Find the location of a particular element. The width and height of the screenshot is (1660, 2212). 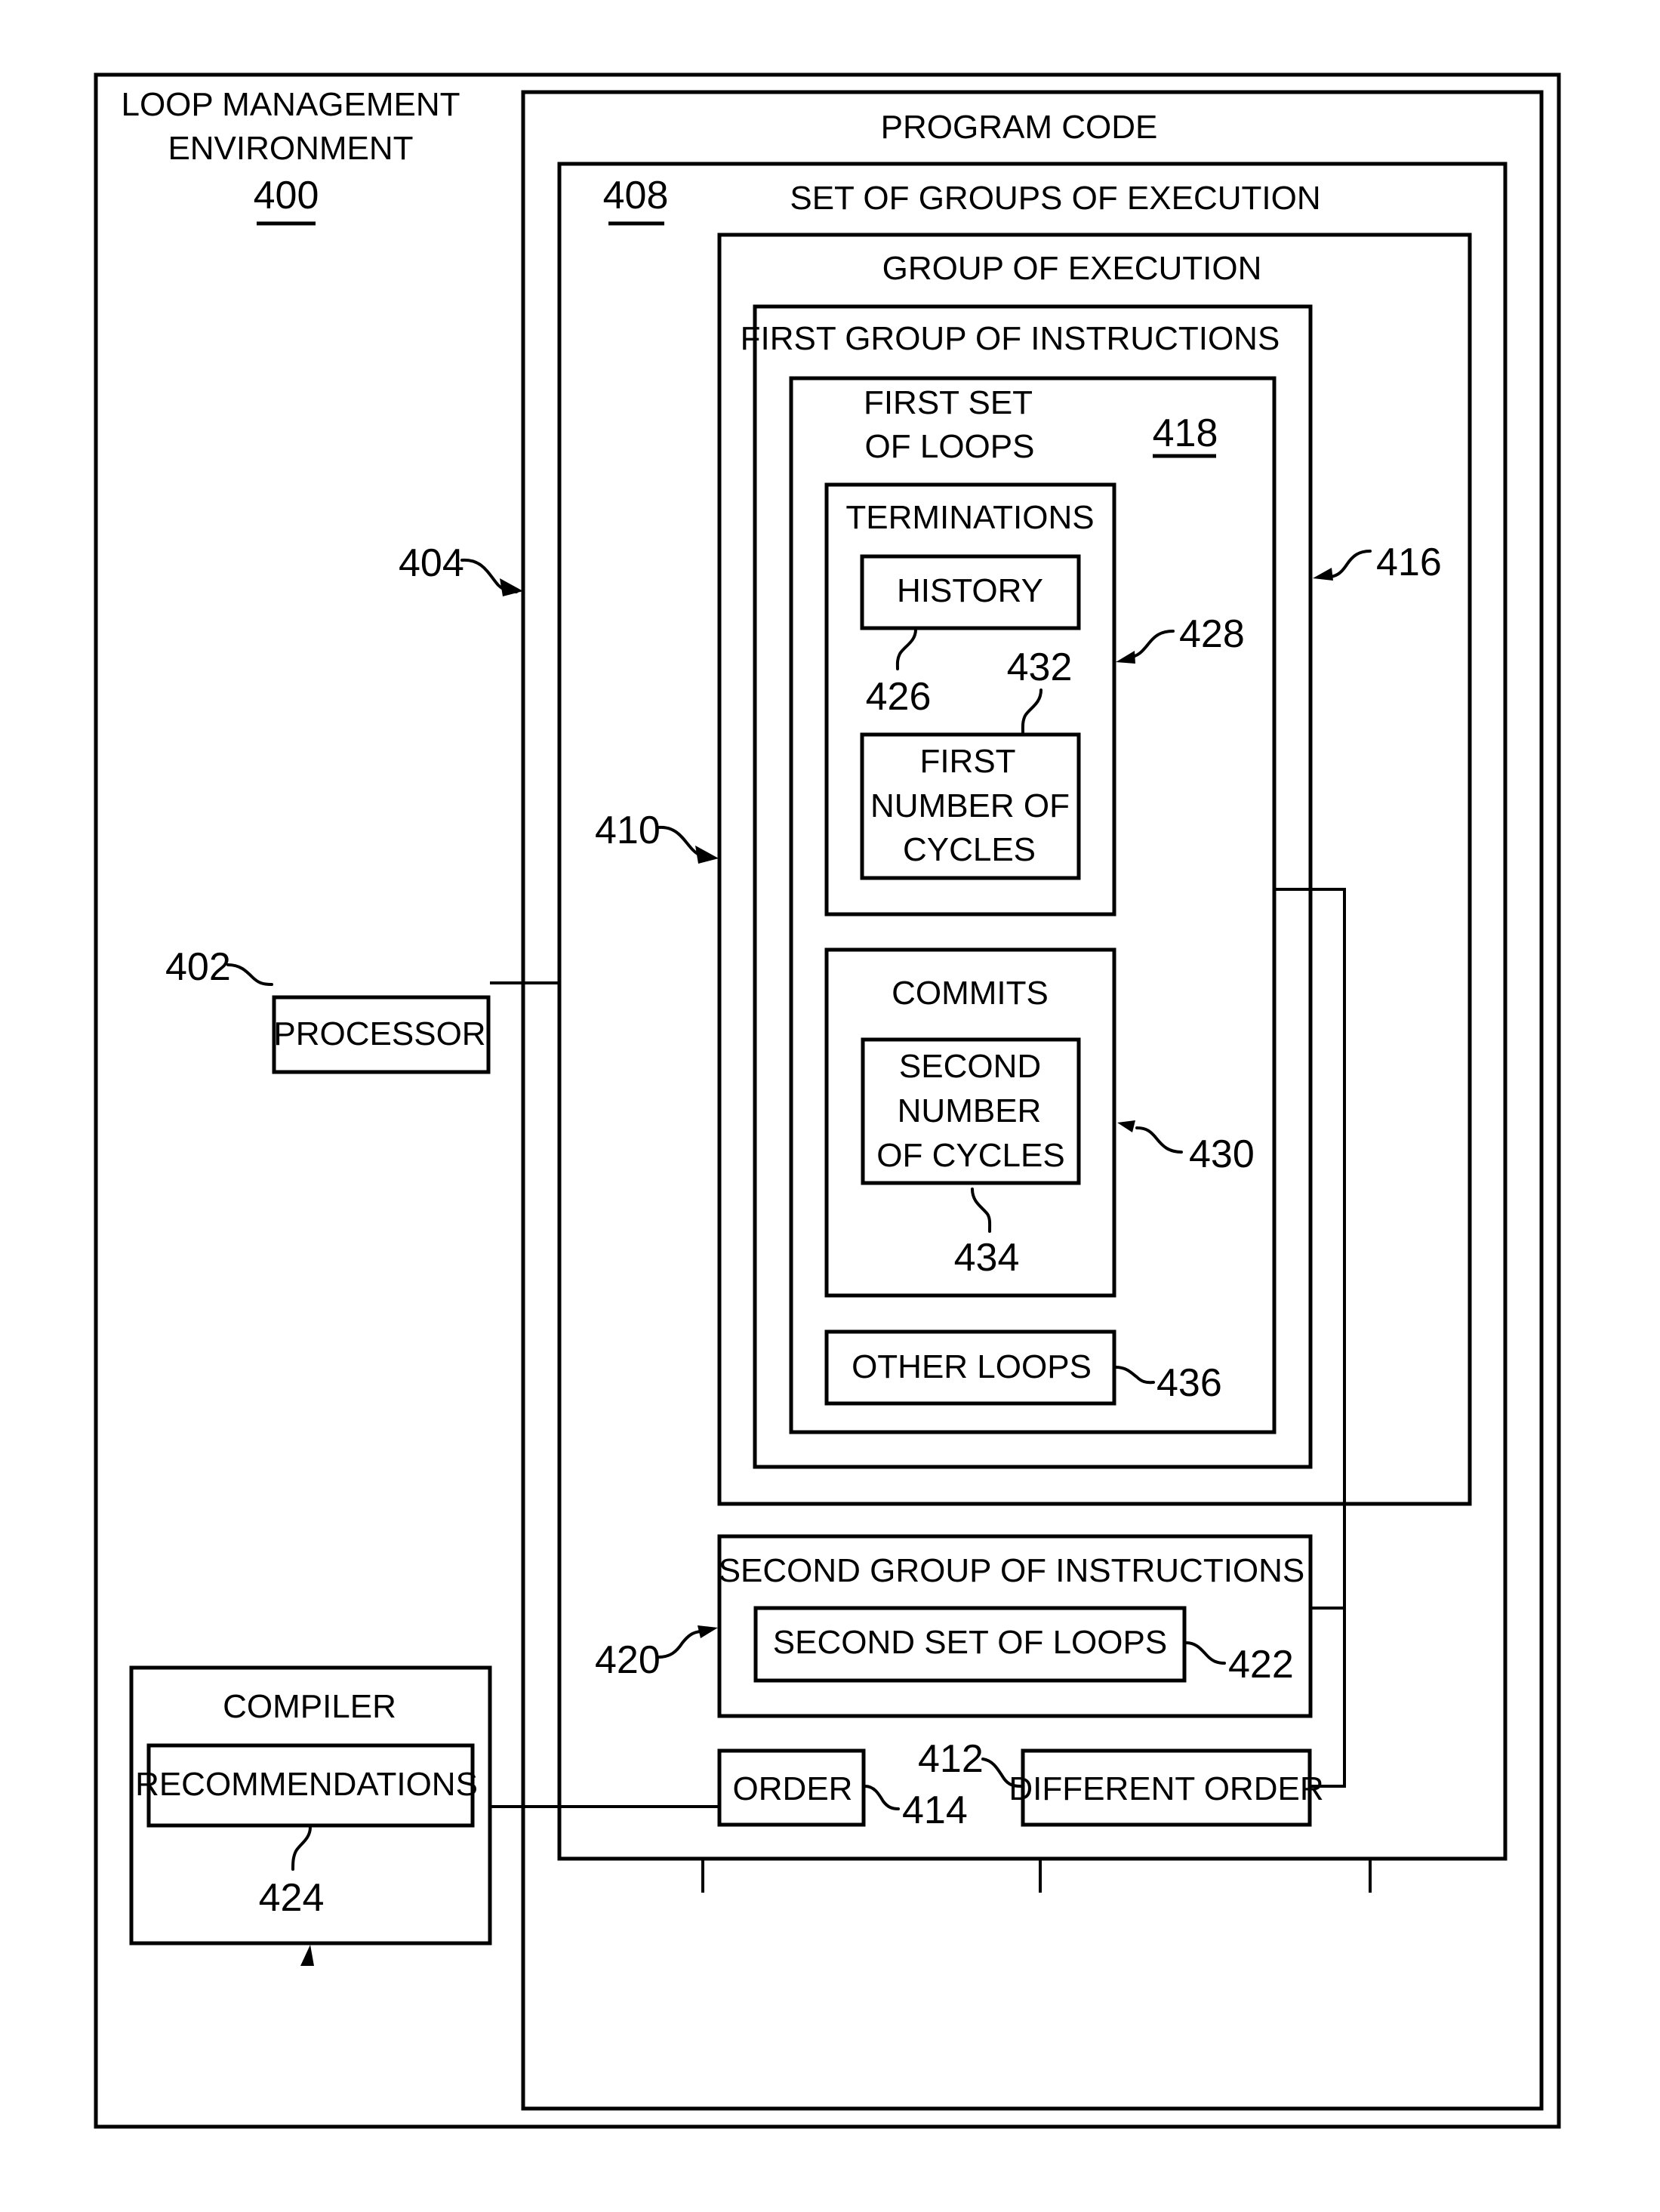

second-number-of-cycles-ref: 434 is located at coordinates (987, 1258).